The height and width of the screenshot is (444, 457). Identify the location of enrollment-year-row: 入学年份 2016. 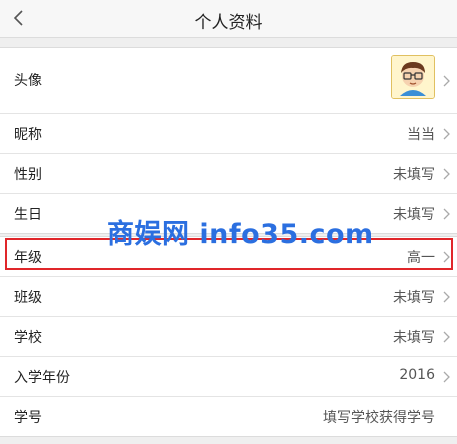
(228, 377).